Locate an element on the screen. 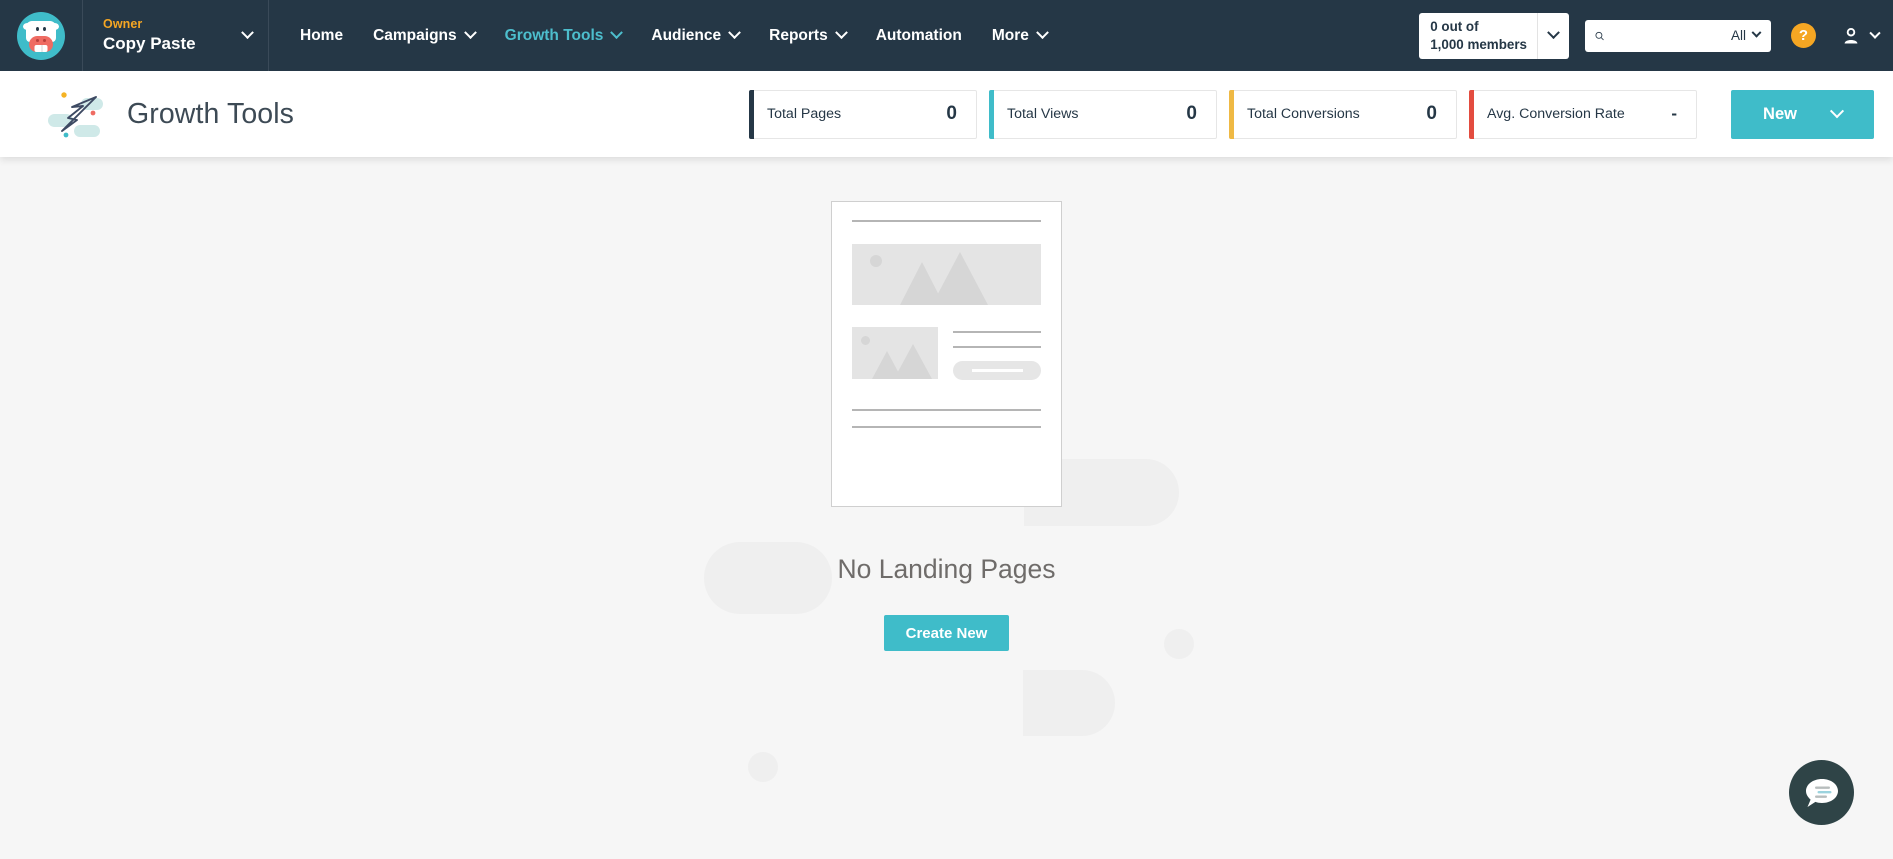  account-switcher: Owner Copy Paste is located at coordinates (175, 35).